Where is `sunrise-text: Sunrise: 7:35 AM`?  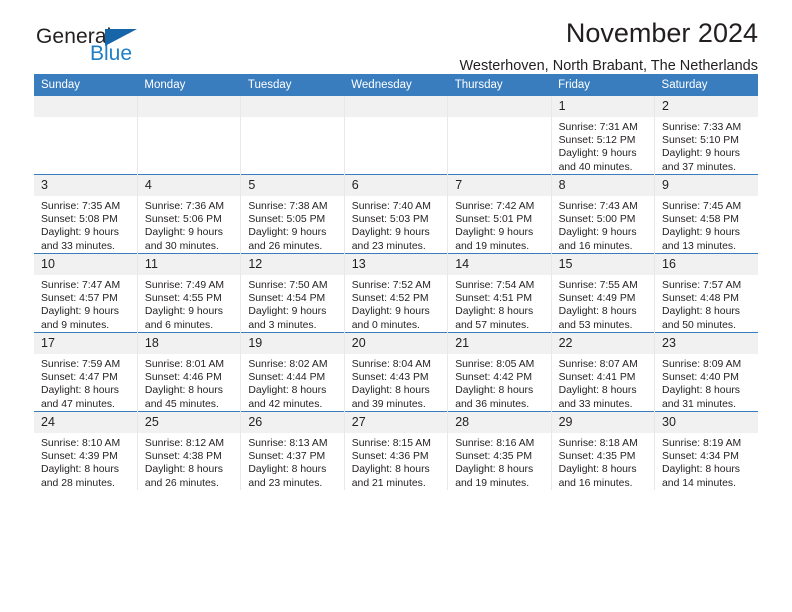
sunrise-text: Sunrise: 7:35 AM is located at coordinates (81, 206).